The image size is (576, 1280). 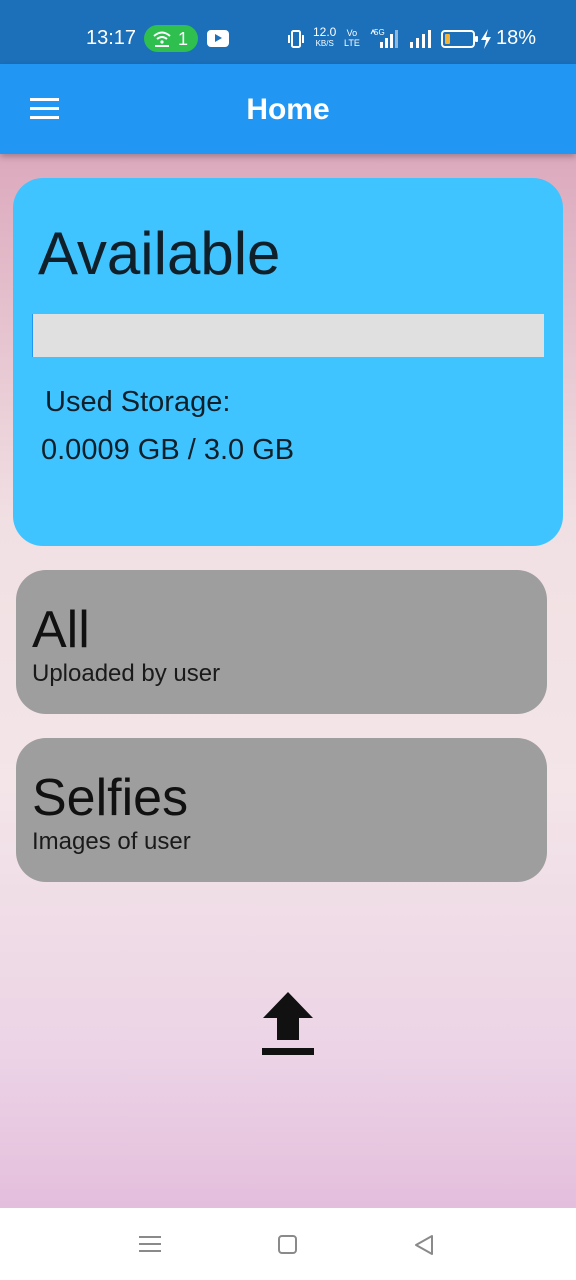 I want to click on status-bar: 13:17 1 12.0 KB/S Vo LTE 5G 18%, so click(x=288, y=32).